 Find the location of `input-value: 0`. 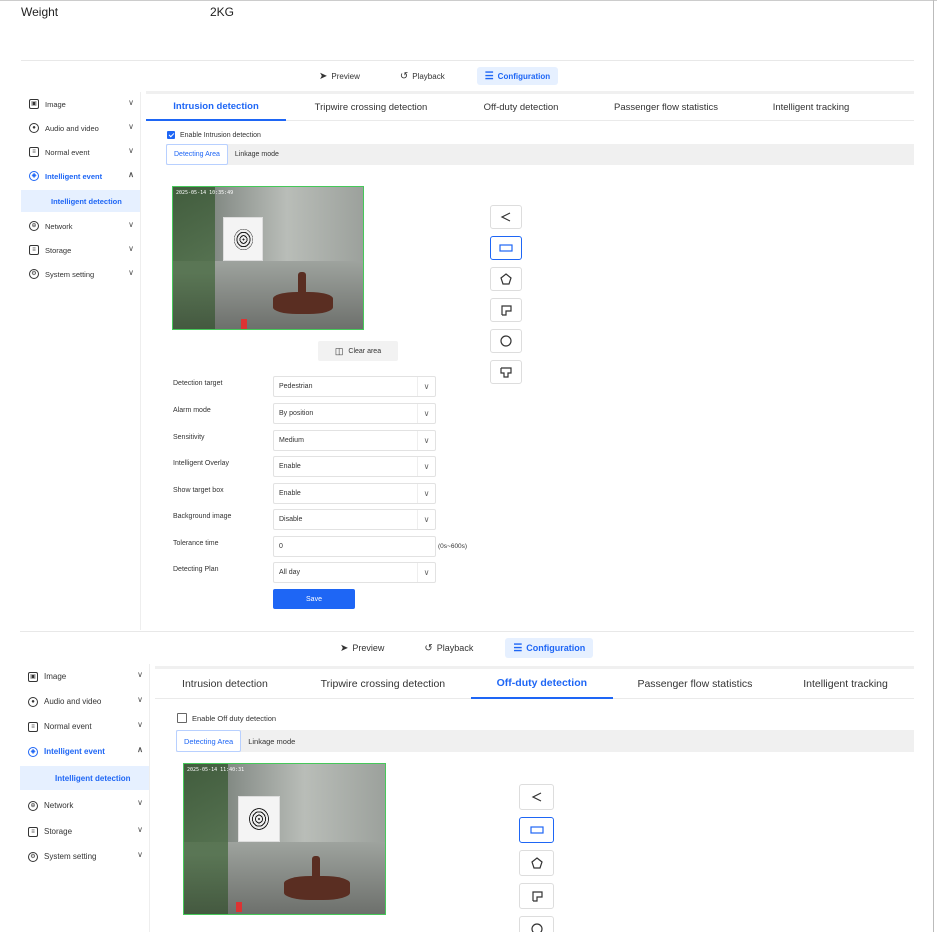

input-value: 0 is located at coordinates (281, 546).